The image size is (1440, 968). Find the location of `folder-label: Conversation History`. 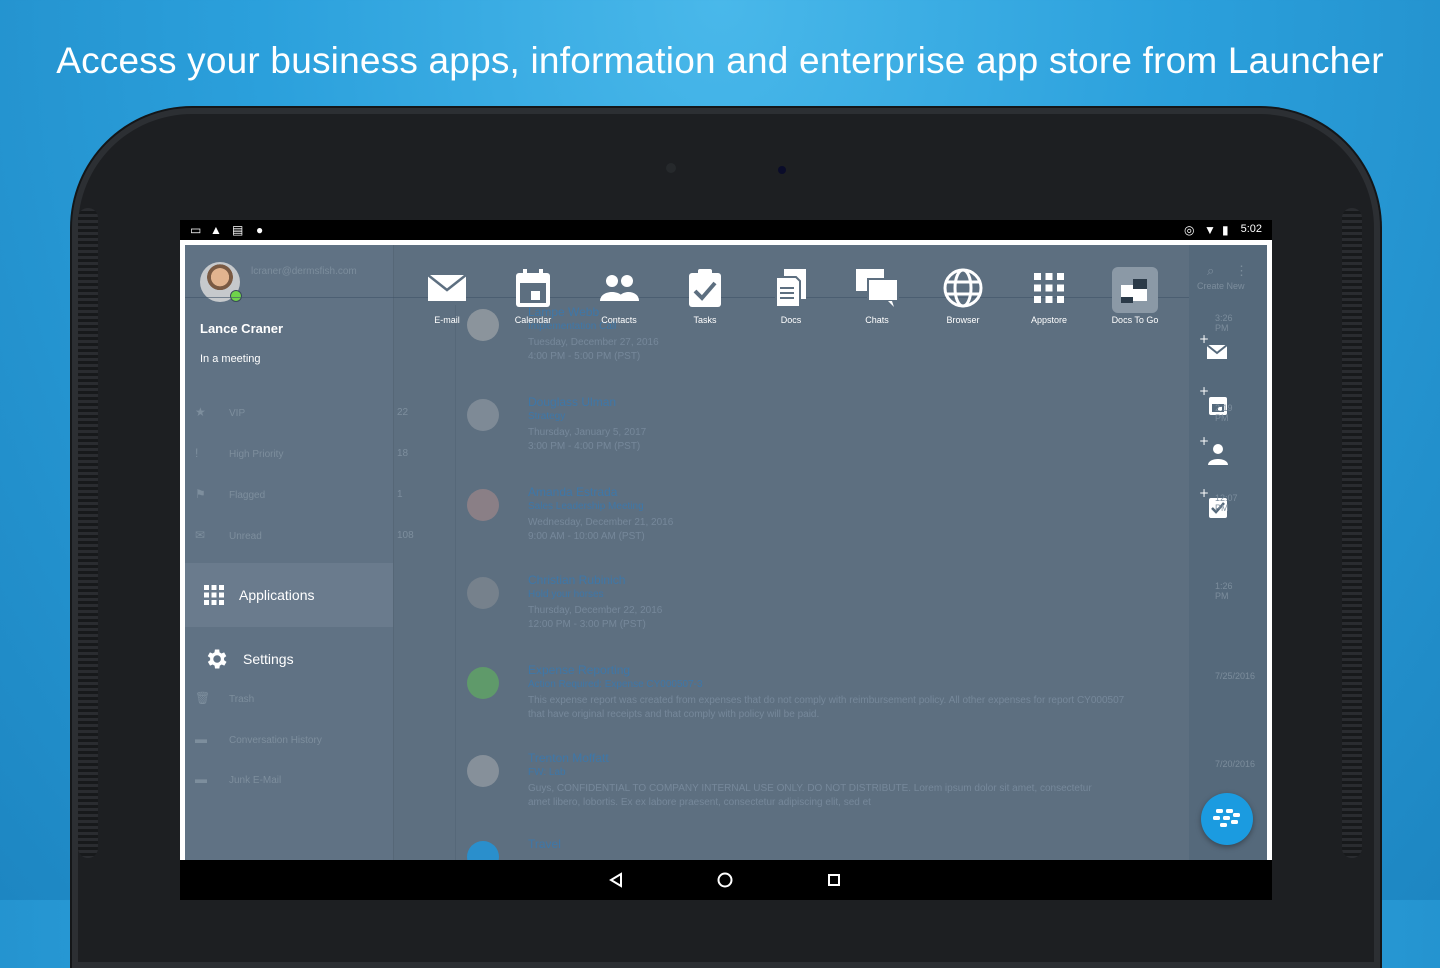

folder-label: Conversation History is located at coordinates (275, 740).